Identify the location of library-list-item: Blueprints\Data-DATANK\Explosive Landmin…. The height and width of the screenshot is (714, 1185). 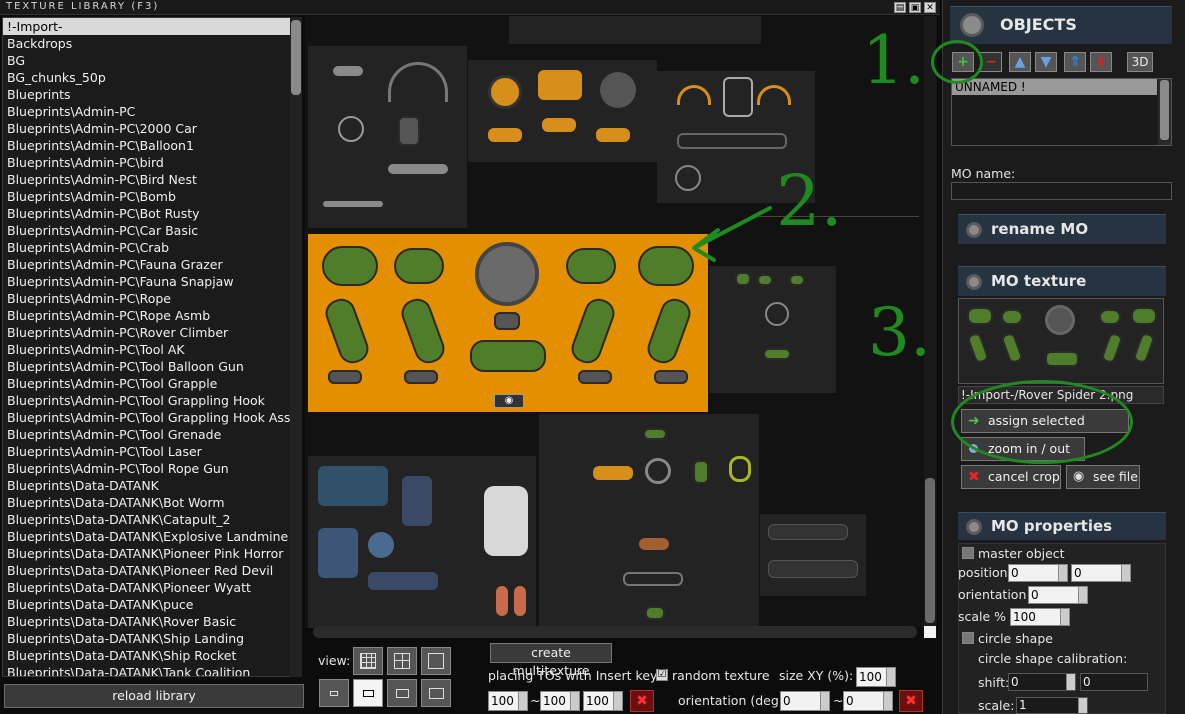
(152, 536).